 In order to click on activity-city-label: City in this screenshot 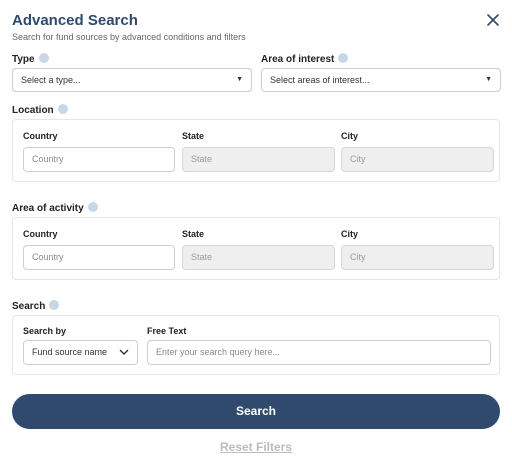, I will do `click(350, 234)`.